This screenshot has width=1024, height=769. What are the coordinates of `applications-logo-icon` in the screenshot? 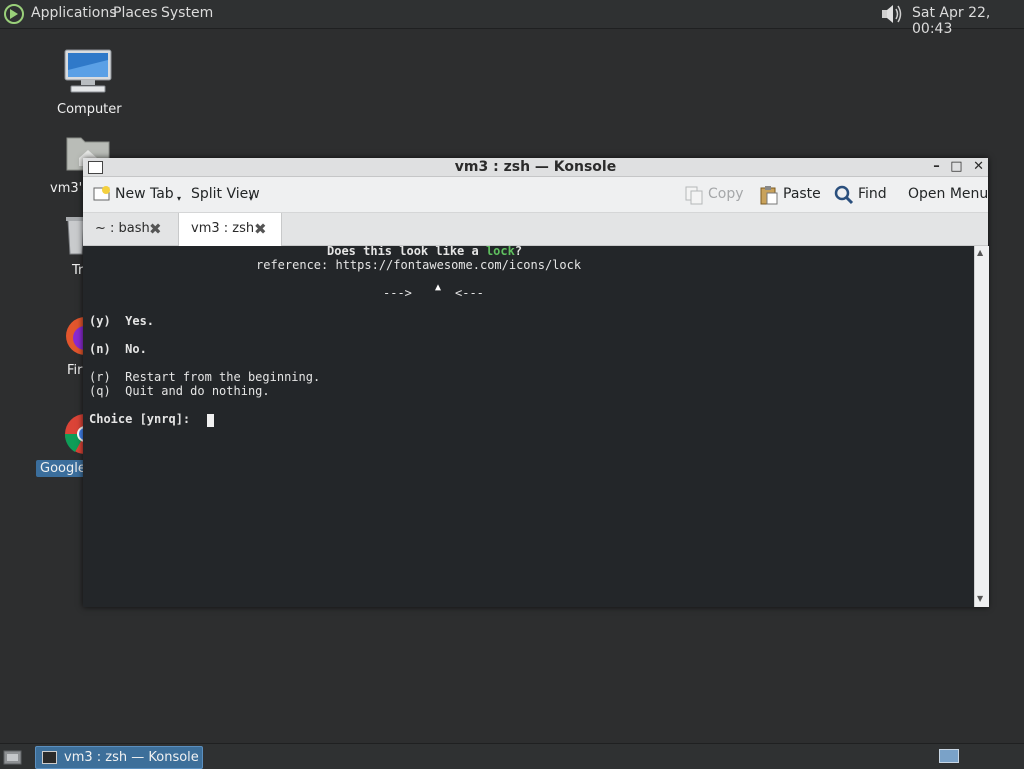 It's located at (14, 14).